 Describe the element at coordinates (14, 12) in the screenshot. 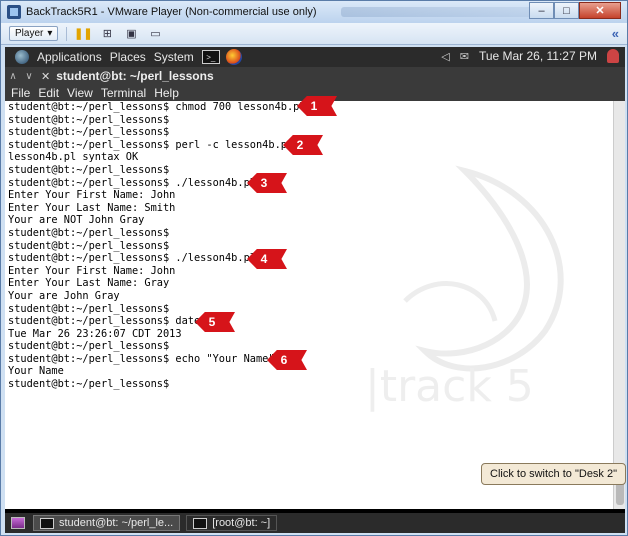

I see `vmware-app-icon` at that location.